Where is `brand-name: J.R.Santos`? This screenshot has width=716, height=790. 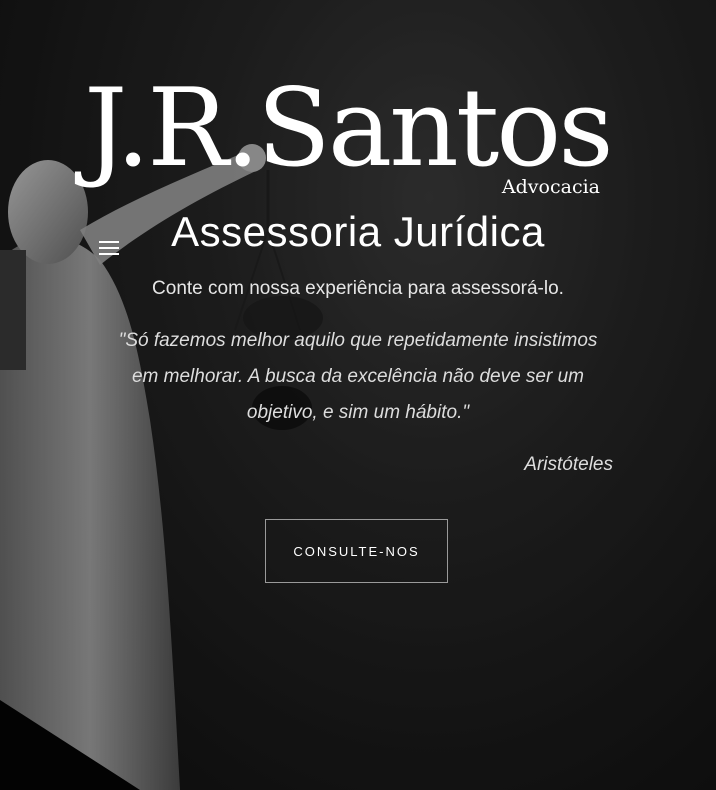 brand-name: J.R.Santos is located at coordinates (349, 128).